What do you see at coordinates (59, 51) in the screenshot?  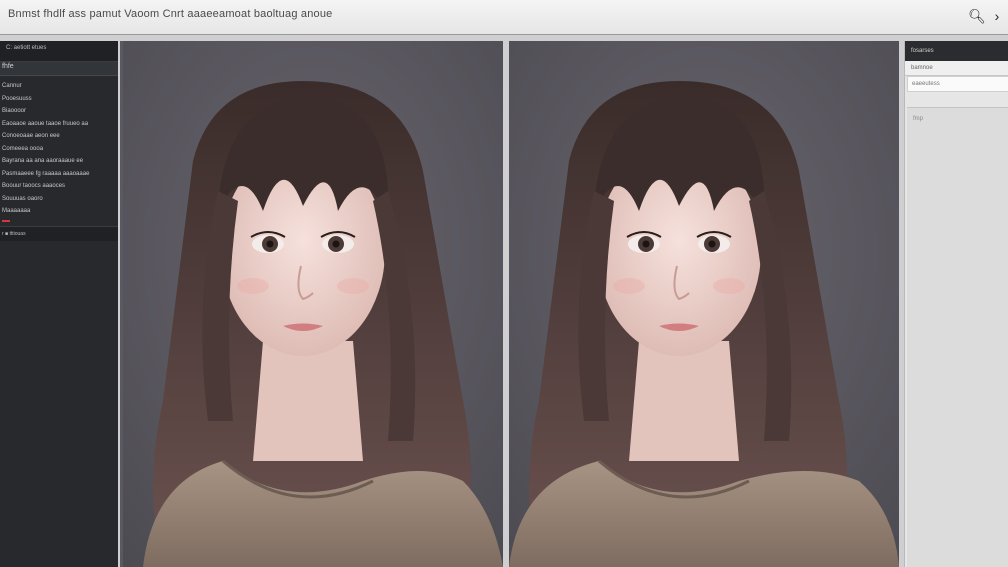 I see `panel-header: C: aetiott etues` at bounding box center [59, 51].